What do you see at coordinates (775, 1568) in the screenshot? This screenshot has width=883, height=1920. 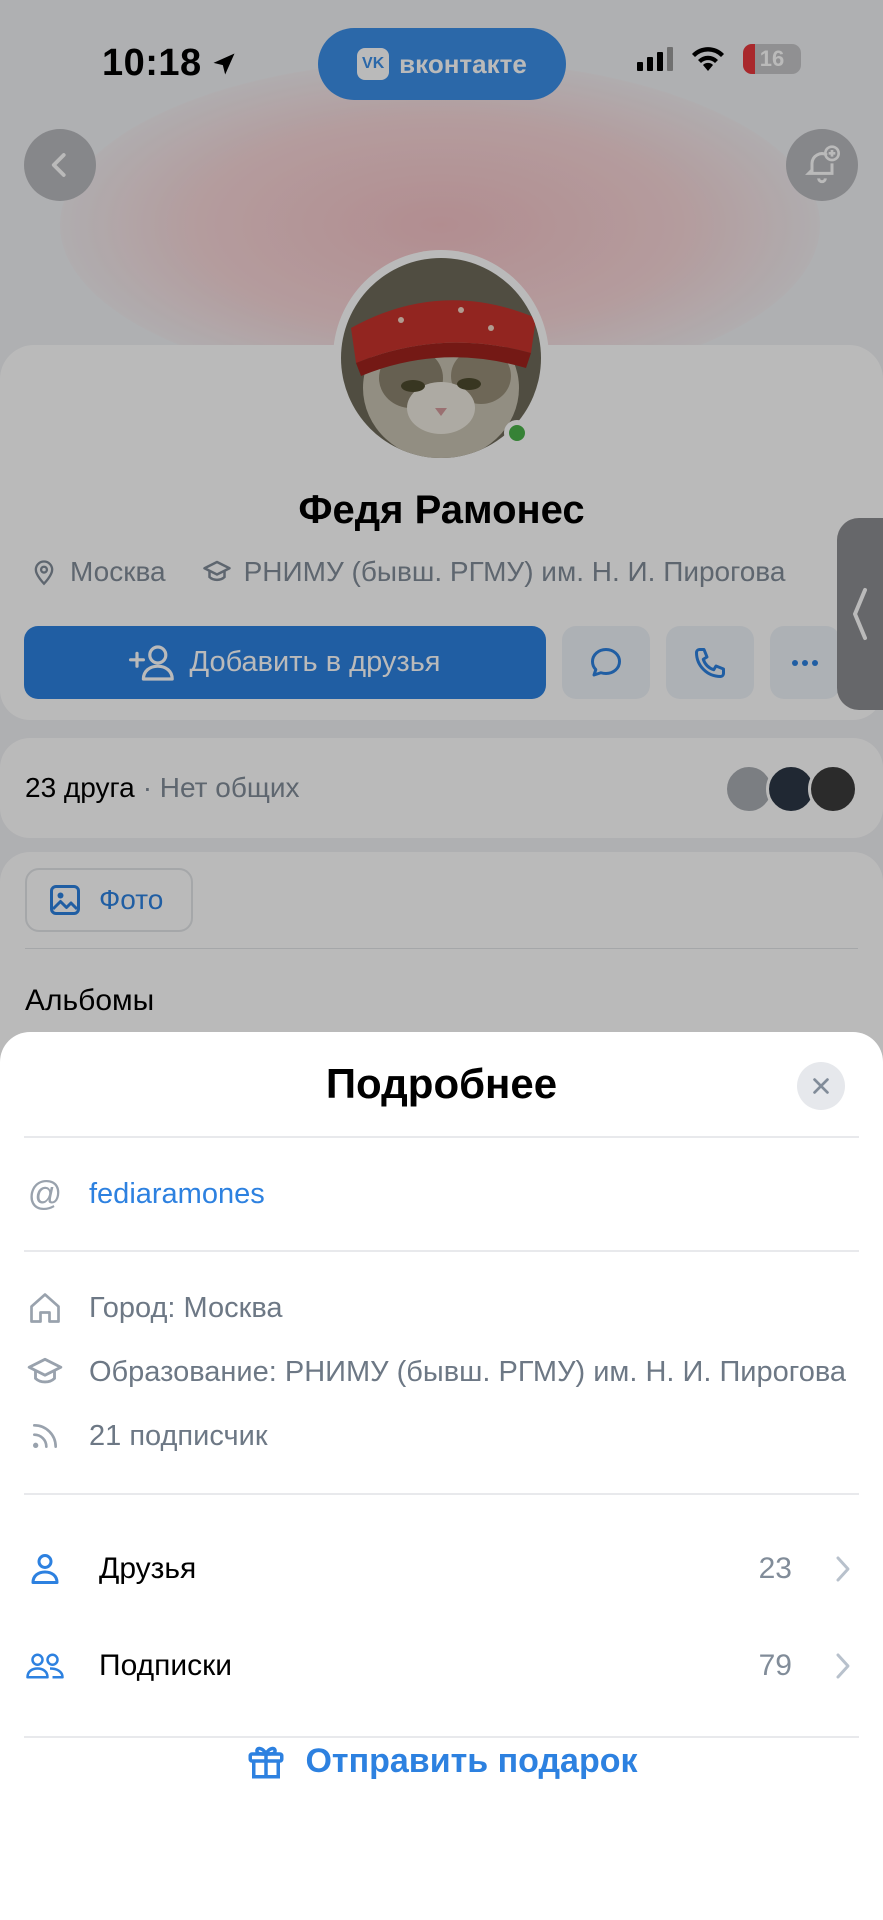 I see `friends-count: 23` at bounding box center [775, 1568].